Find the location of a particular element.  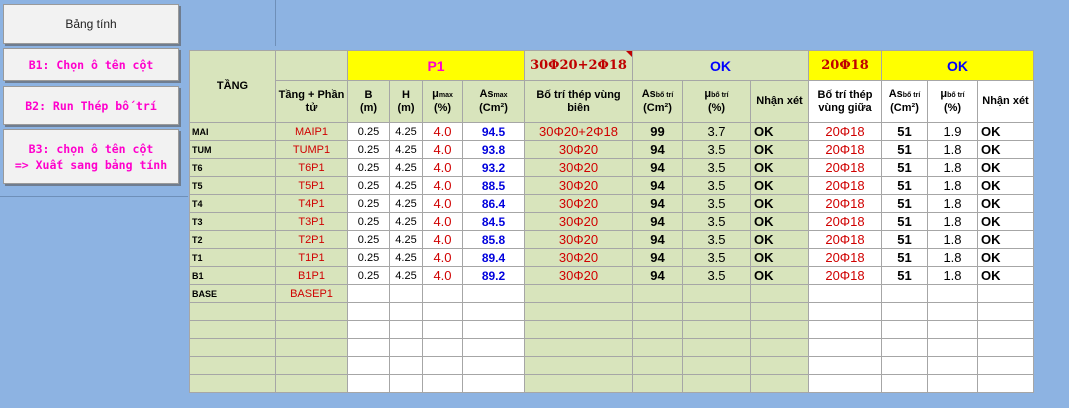

element-cell: T6P1 is located at coordinates (311, 167).